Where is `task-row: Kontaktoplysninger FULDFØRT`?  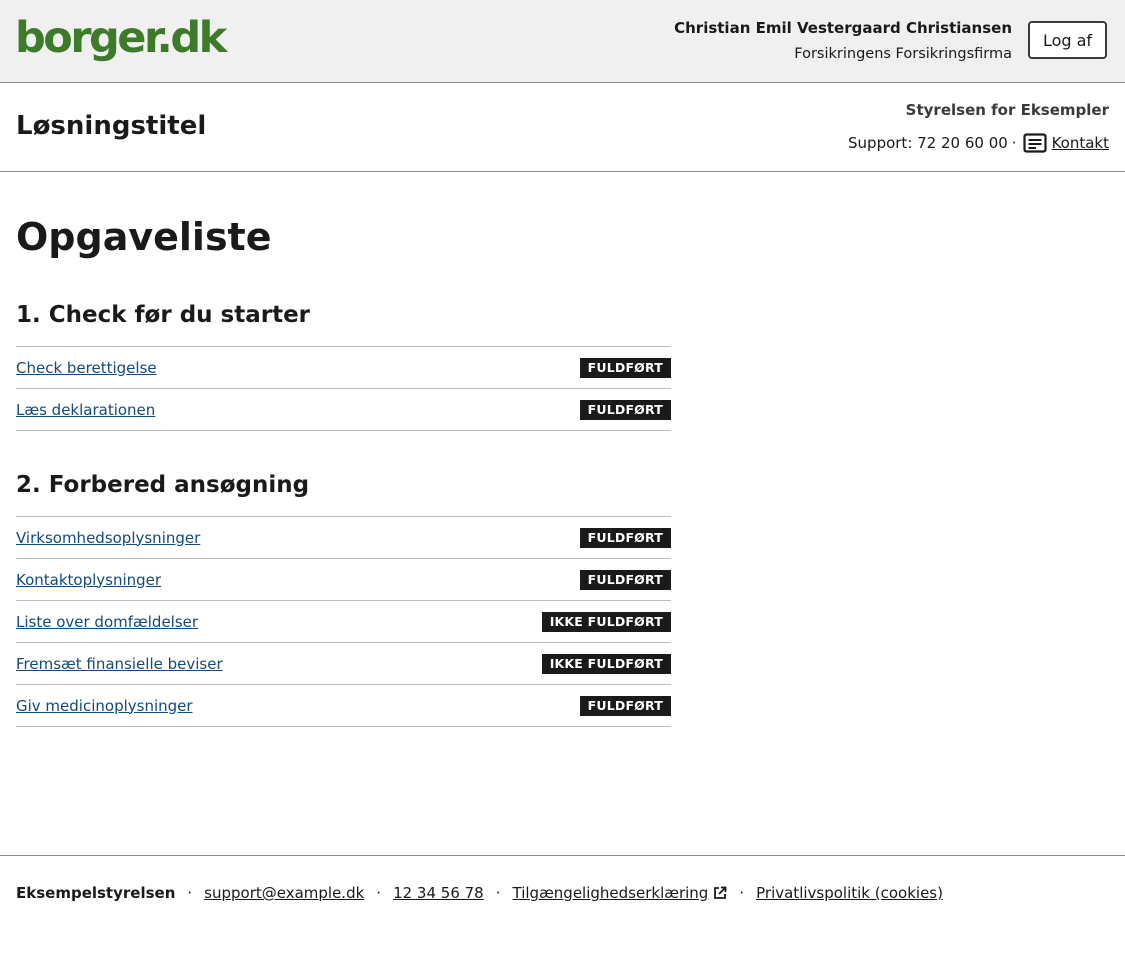 task-row: Kontaktoplysninger FULDFØRT is located at coordinates (343, 580).